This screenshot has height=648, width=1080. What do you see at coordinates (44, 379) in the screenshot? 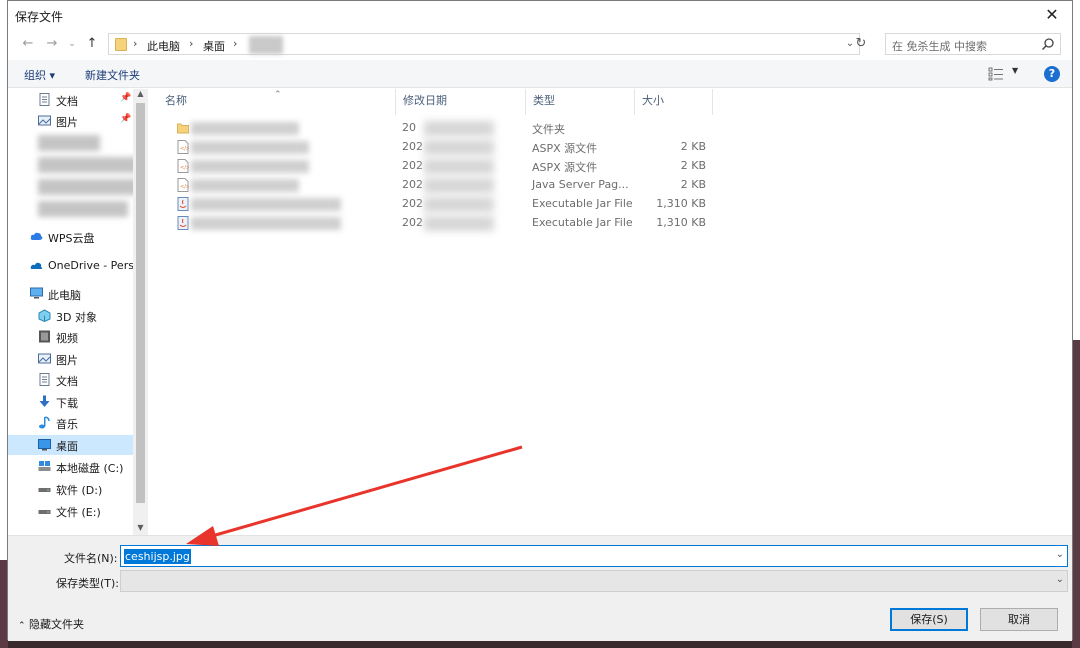
I see `document-icon` at bounding box center [44, 379].